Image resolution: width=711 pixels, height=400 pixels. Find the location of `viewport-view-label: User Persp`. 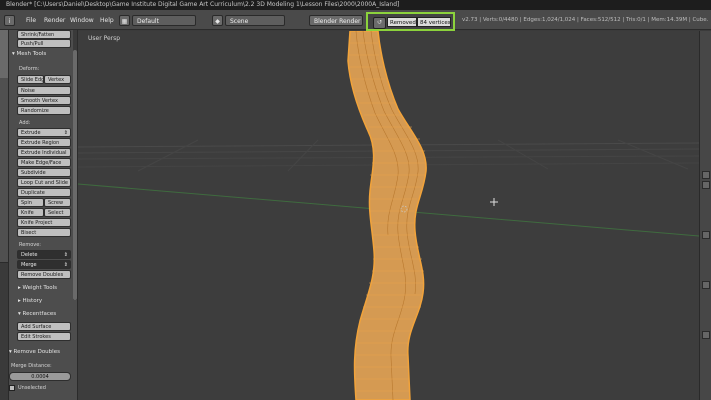

viewport-view-label: User Persp is located at coordinates (104, 38).